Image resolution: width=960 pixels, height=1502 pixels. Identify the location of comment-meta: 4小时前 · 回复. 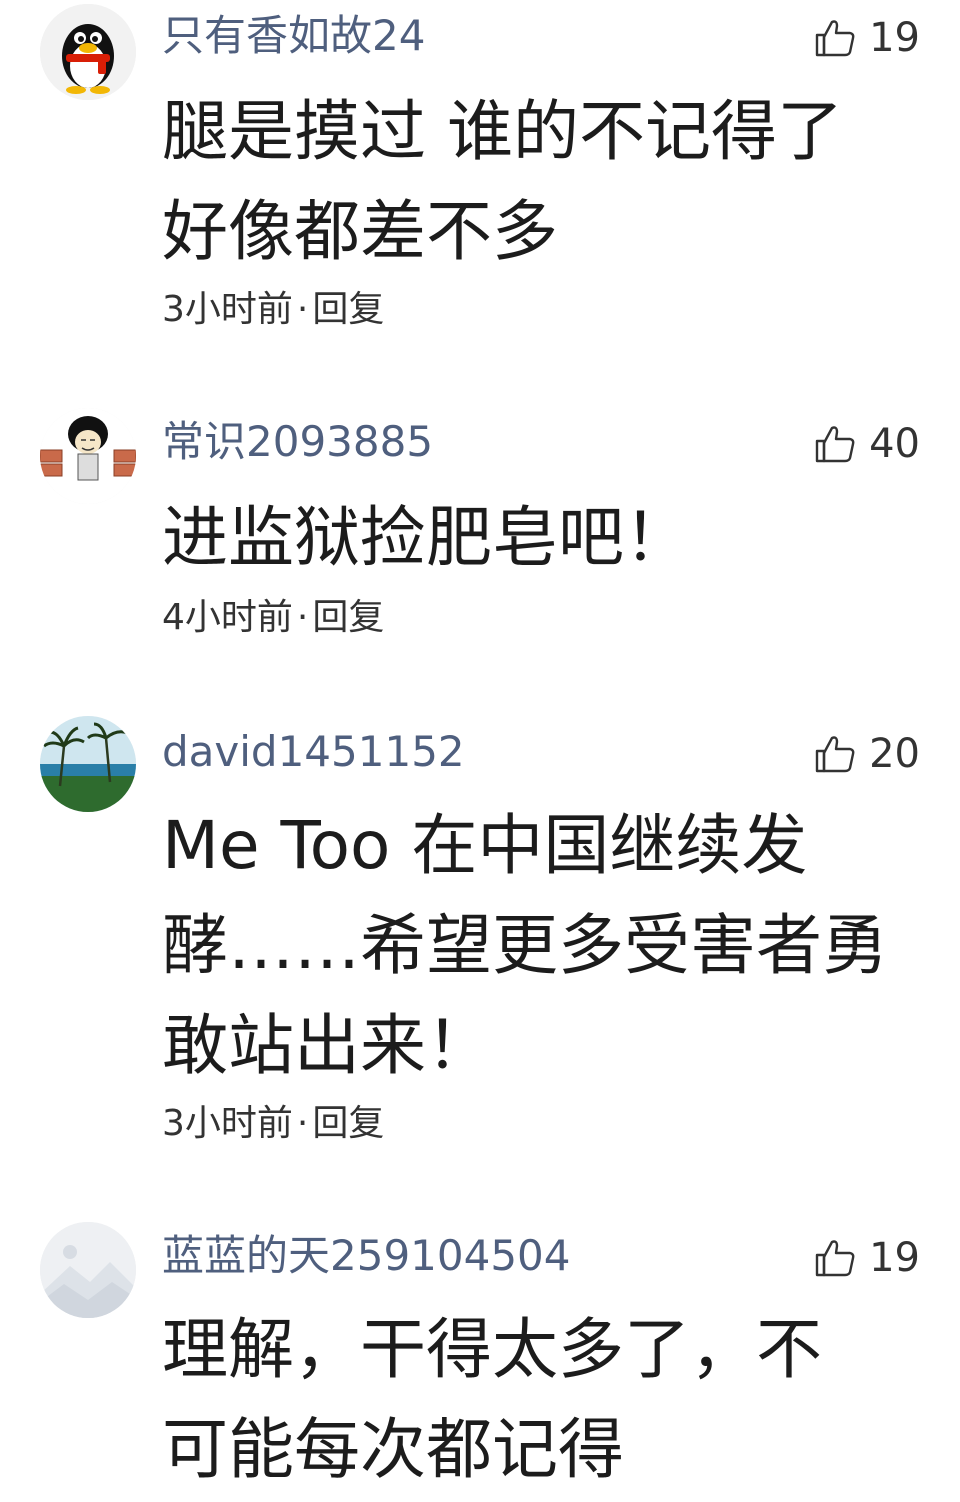
(273, 618).